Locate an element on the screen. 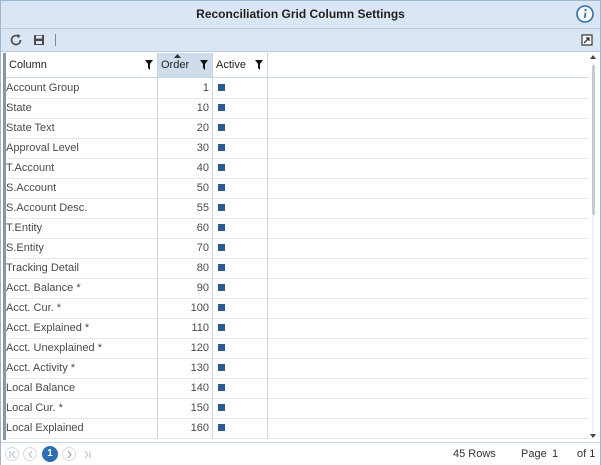  column-name-cell: Acct. Unexplained * is located at coordinates (82, 348).